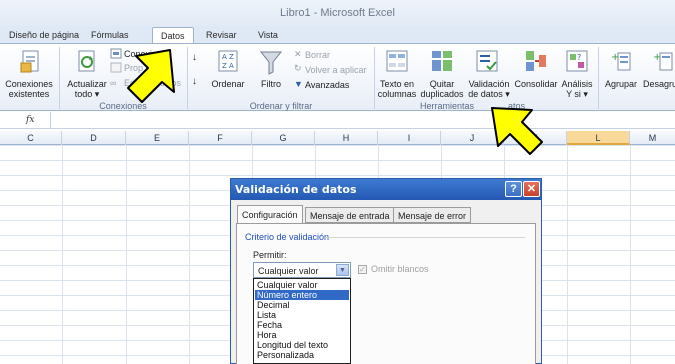 The width and height of the screenshot is (675, 364). What do you see at coordinates (362, 269) in the screenshot?
I see `omitir-blancos-checkbox: ✓` at bounding box center [362, 269].